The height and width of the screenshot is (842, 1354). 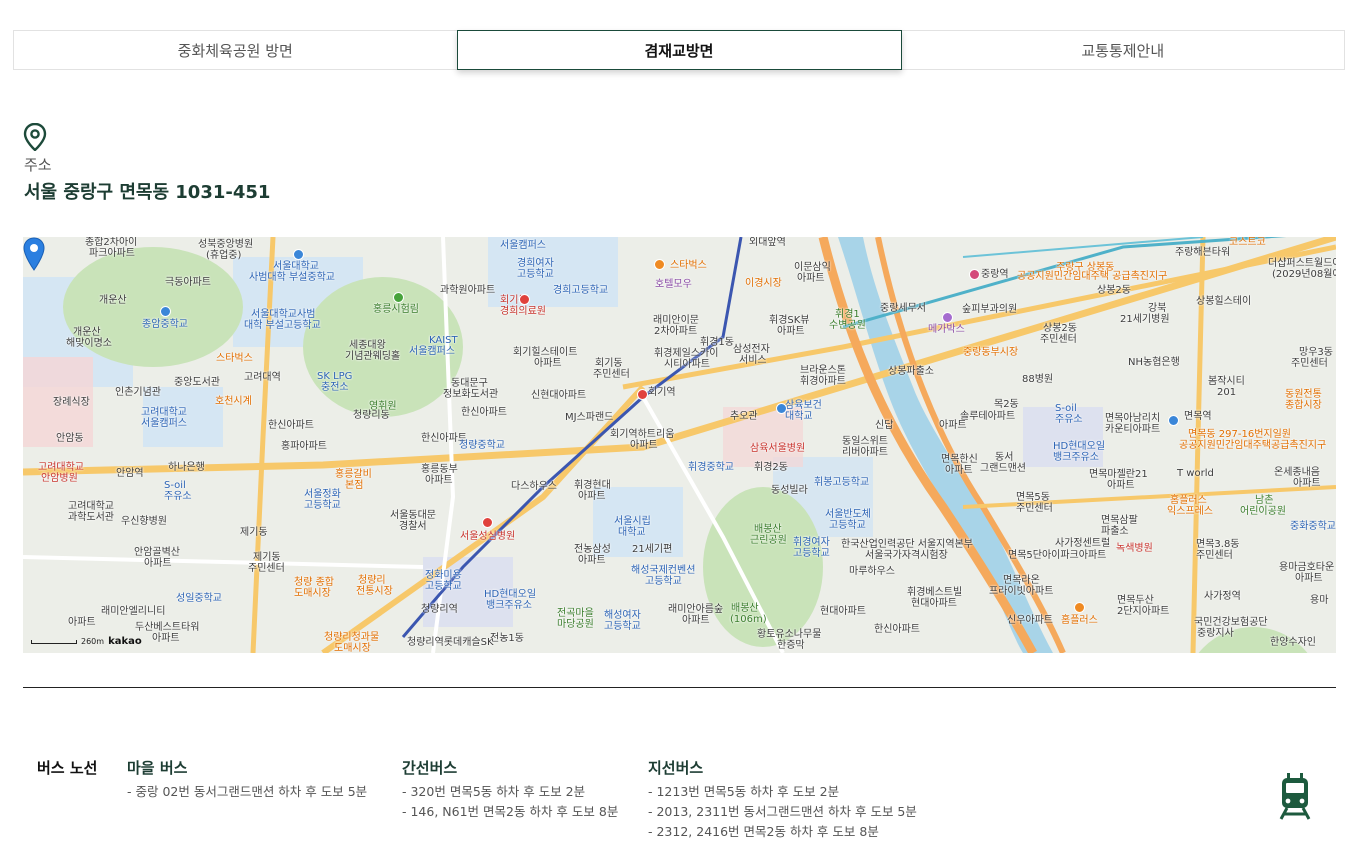 I want to click on map-label: 이문삼익, so click(x=812, y=267).